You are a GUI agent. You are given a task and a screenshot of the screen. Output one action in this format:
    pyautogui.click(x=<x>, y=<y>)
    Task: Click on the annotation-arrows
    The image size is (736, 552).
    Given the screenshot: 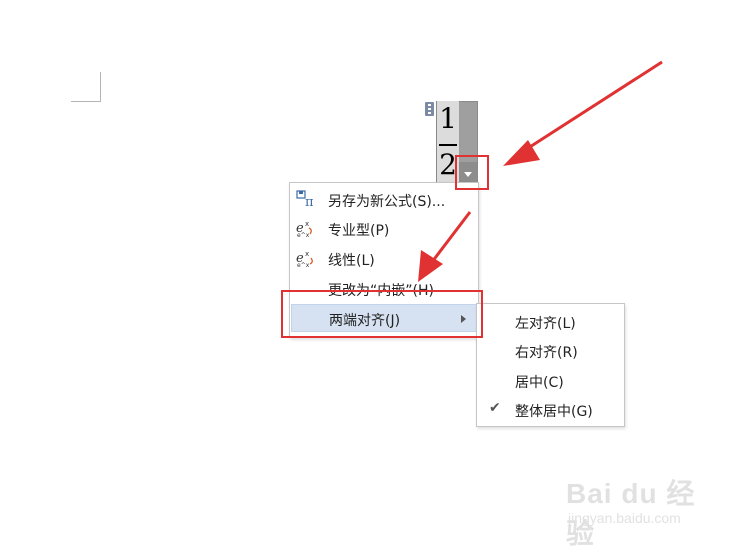 What is the action you would take?
    pyautogui.click(x=540, y=171)
    